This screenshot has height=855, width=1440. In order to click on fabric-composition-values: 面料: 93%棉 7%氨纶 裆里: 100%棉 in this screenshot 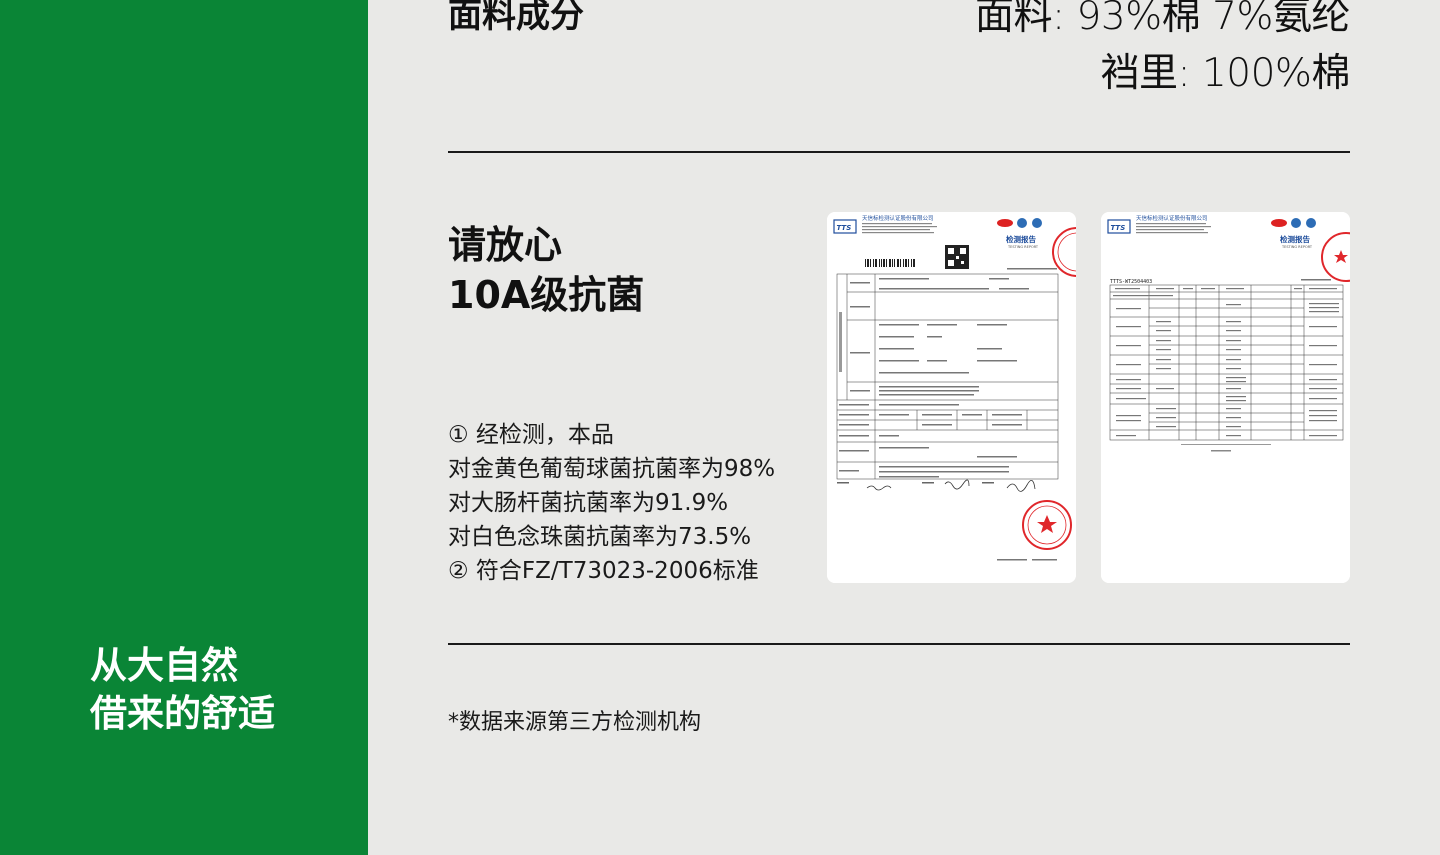, I will do `click(1163, 51)`.